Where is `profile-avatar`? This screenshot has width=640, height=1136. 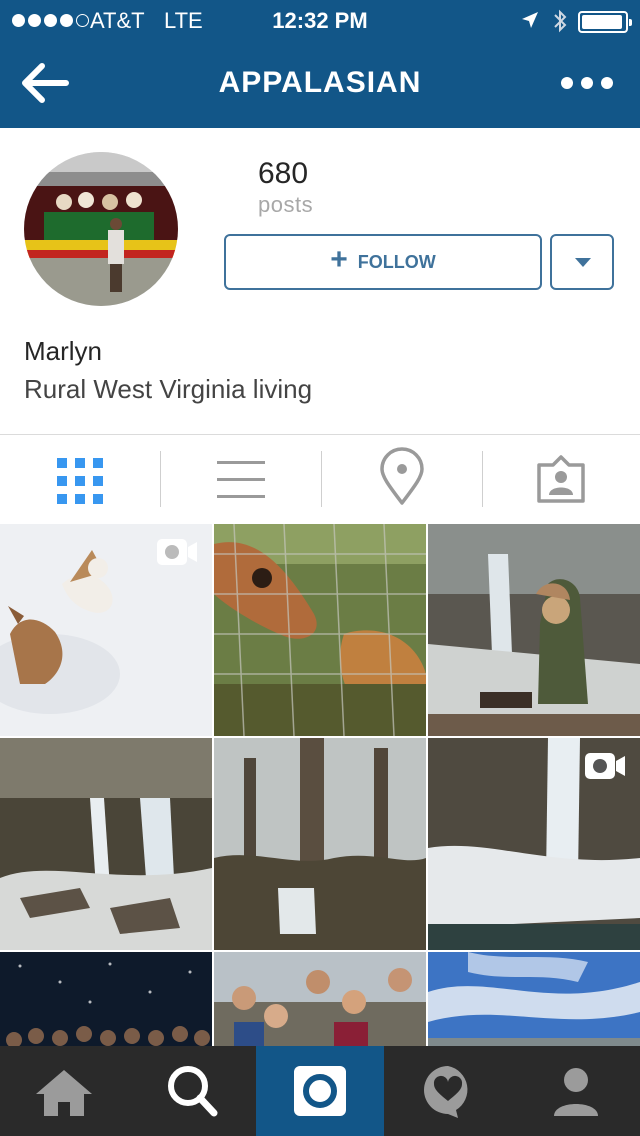
profile-avatar is located at coordinates (101, 229).